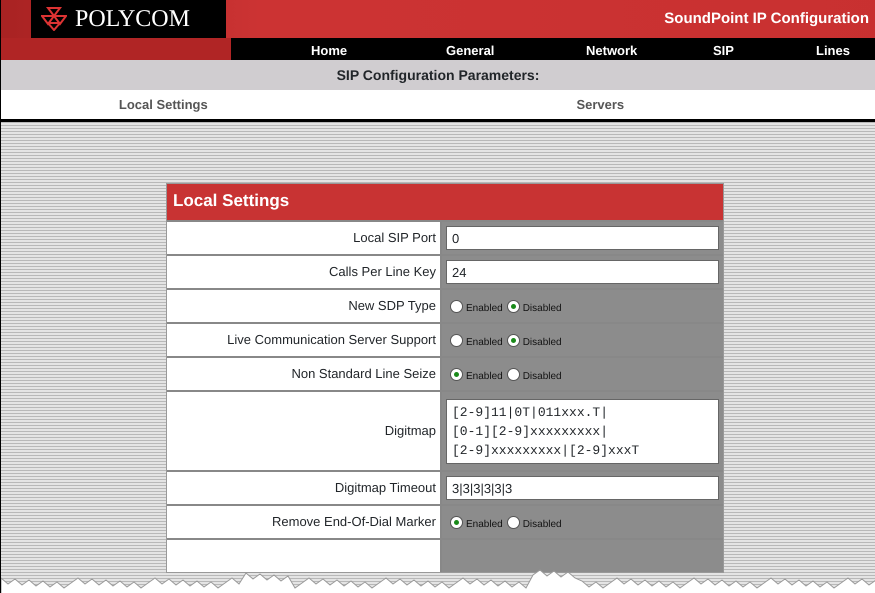 The height and width of the screenshot is (593, 875). What do you see at coordinates (54, 19) in the screenshot?
I see `logo-icon` at bounding box center [54, 19].